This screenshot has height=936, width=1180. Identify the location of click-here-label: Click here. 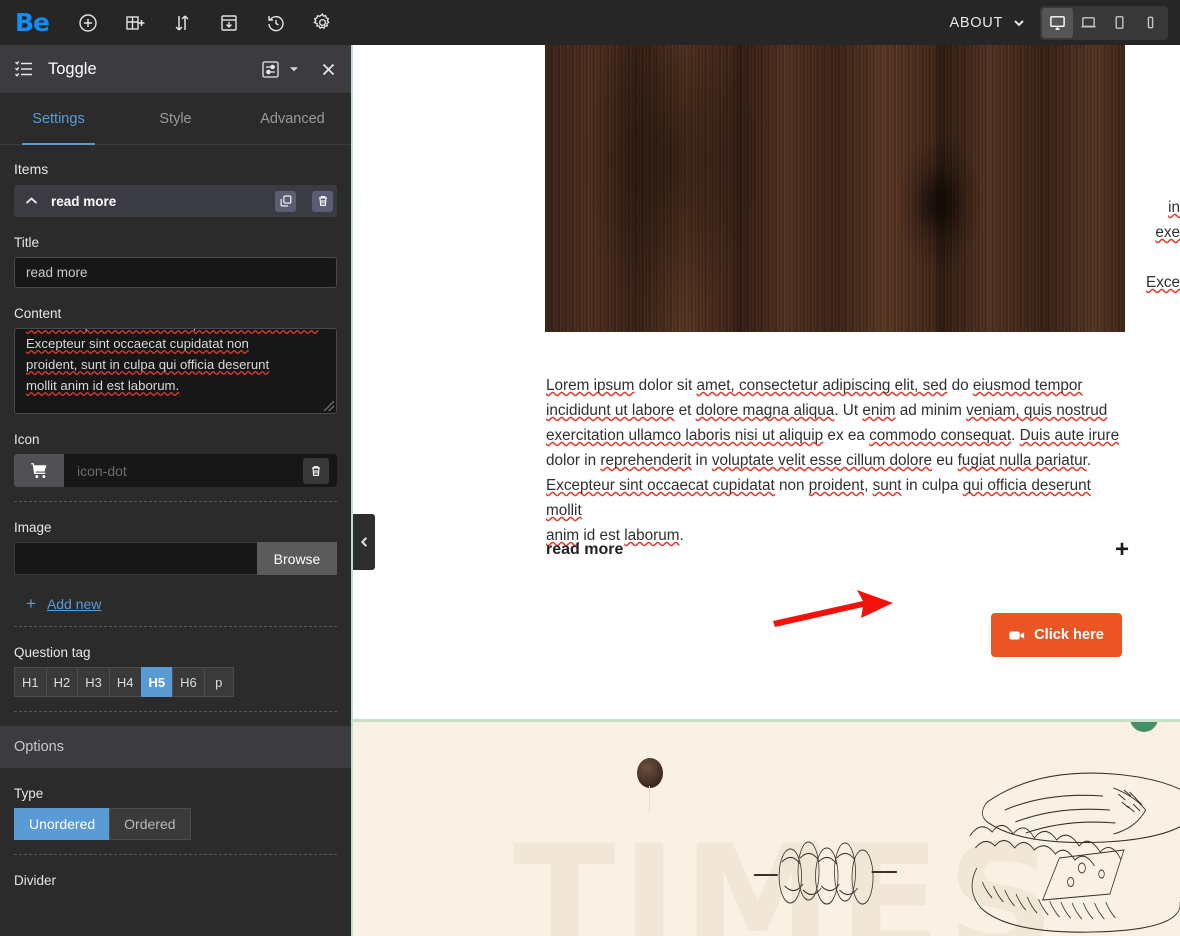
(1069, 635).